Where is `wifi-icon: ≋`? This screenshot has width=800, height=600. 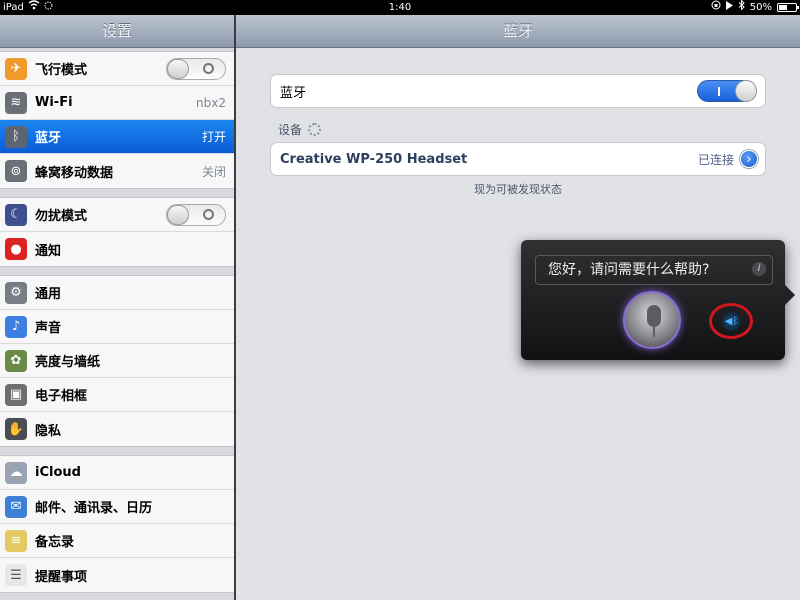
wifi-icon: ≋ is located at coordinates (16, 102).